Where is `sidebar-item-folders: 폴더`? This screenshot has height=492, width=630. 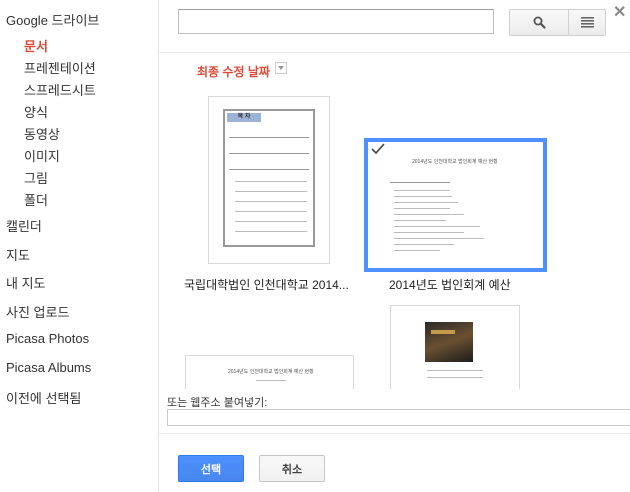 sidebar-item-folders: 폴더 is located at coordinates (36, 199).